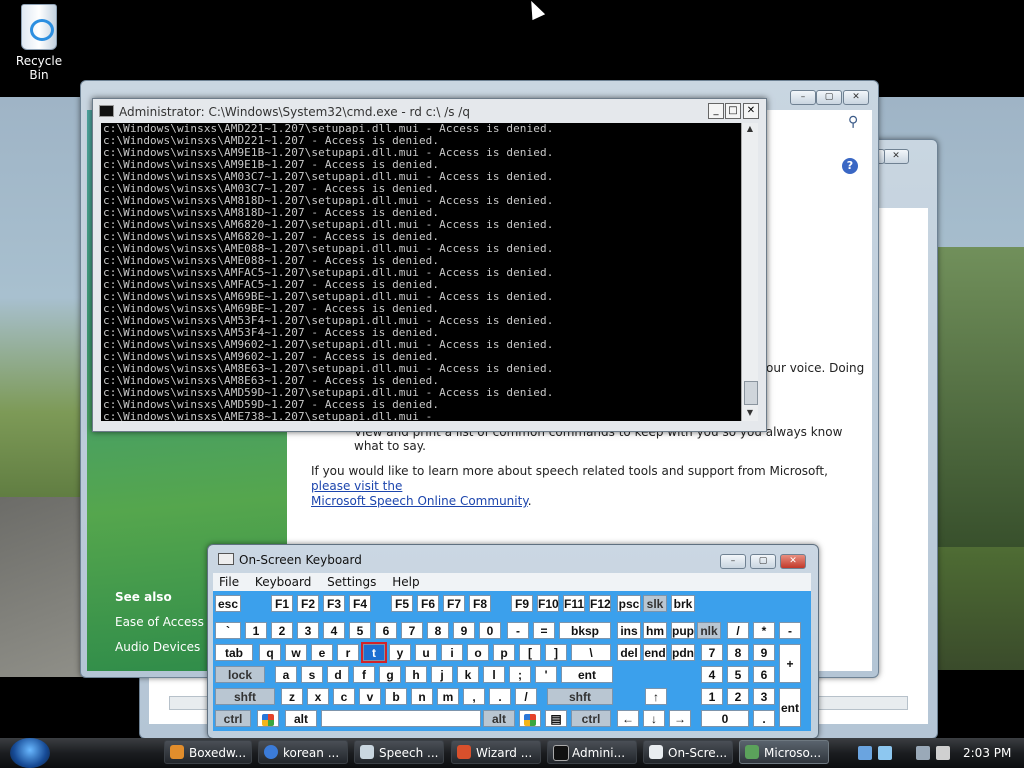  What do you see at coordinates (600, 603) in the screenshot?
I see `key-F12: F12` at bounding box center [600, 603].